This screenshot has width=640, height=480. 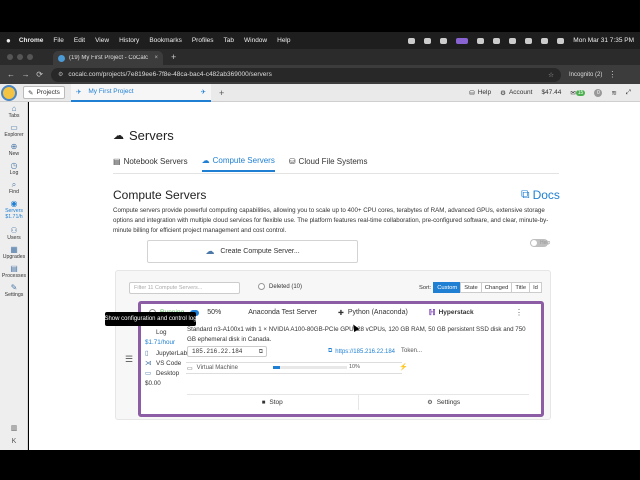 I want to click on account-button: ⚙ Account, so click(x=516, y=93).